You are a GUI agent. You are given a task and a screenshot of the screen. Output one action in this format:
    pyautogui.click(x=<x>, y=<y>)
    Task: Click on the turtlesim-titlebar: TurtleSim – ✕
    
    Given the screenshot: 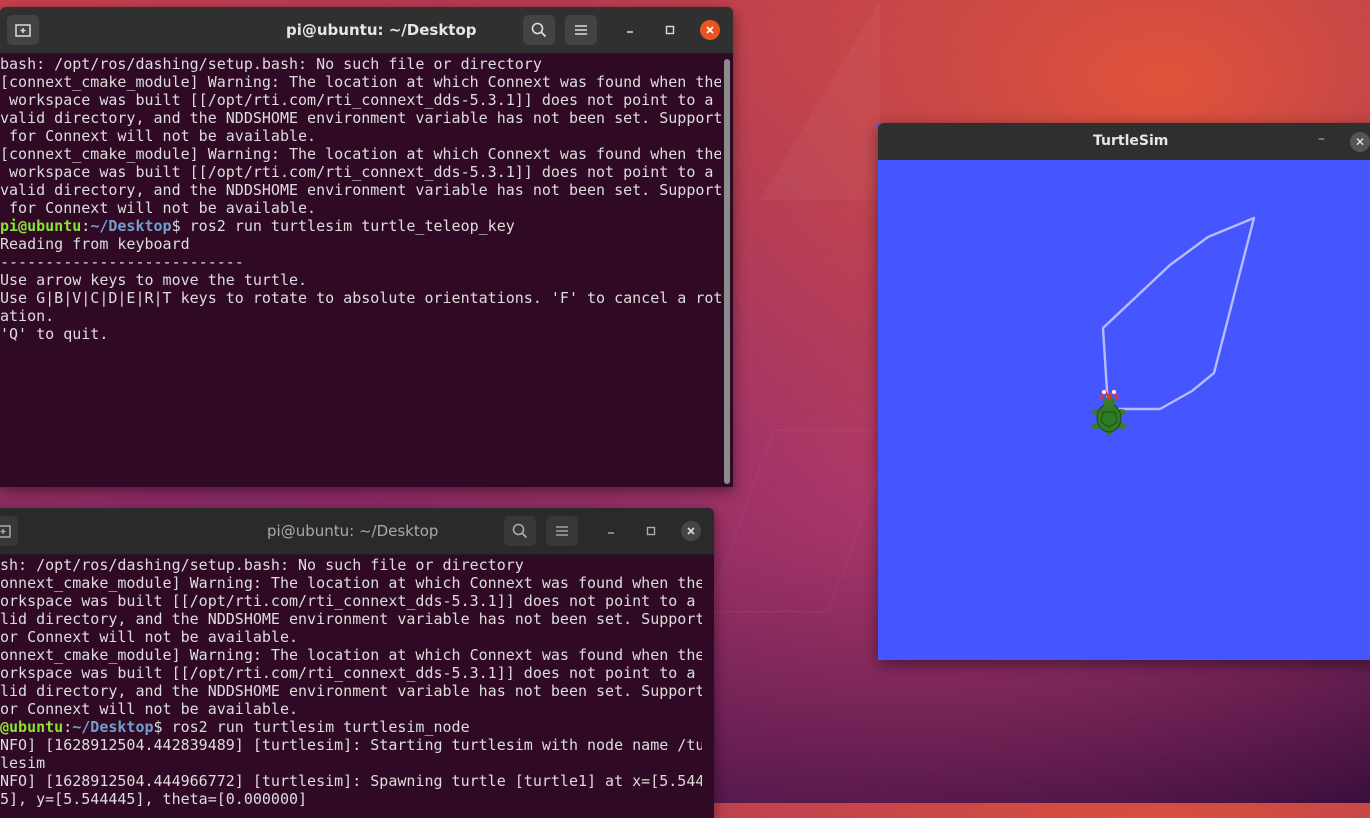 What is the action you would take?
    pyautogui.click(x=1124, y=141)
    